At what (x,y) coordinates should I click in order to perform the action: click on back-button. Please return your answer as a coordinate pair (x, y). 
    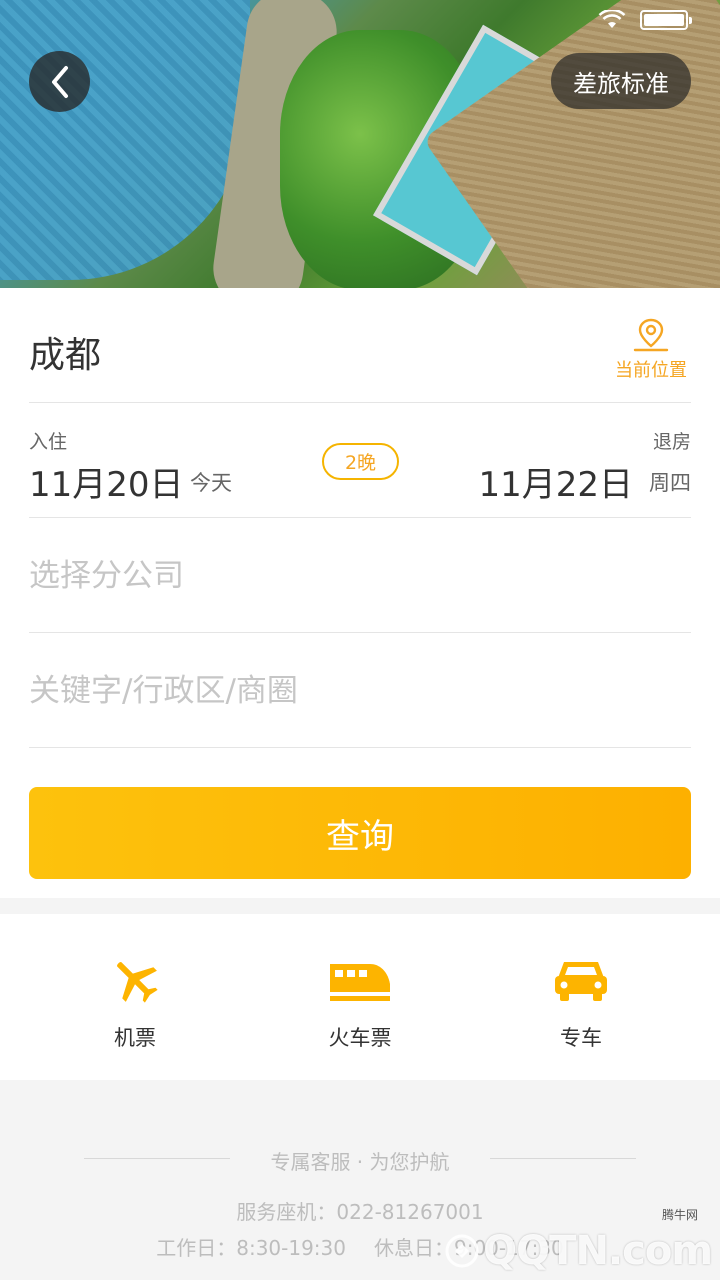
    Looking at the image, I should click on (59, 81).